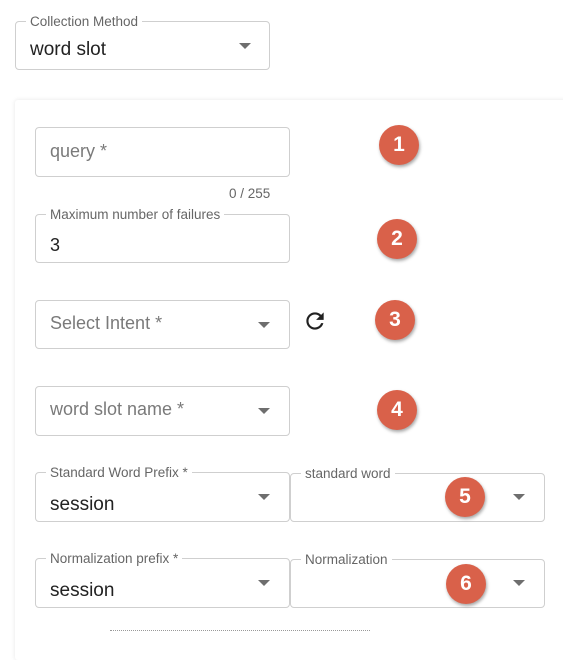 The image size is (563, 660). I want to click on query-char-counter: 0 / 255, so click(250, 193).